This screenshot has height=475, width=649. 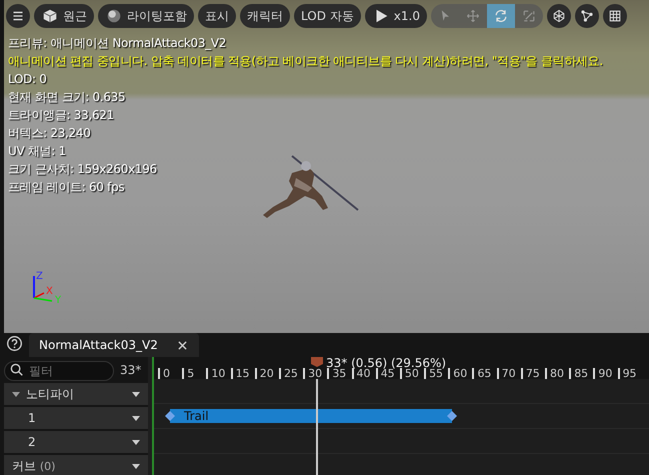 I want to click on frame-number: 33*, so click(x=131, y=370).